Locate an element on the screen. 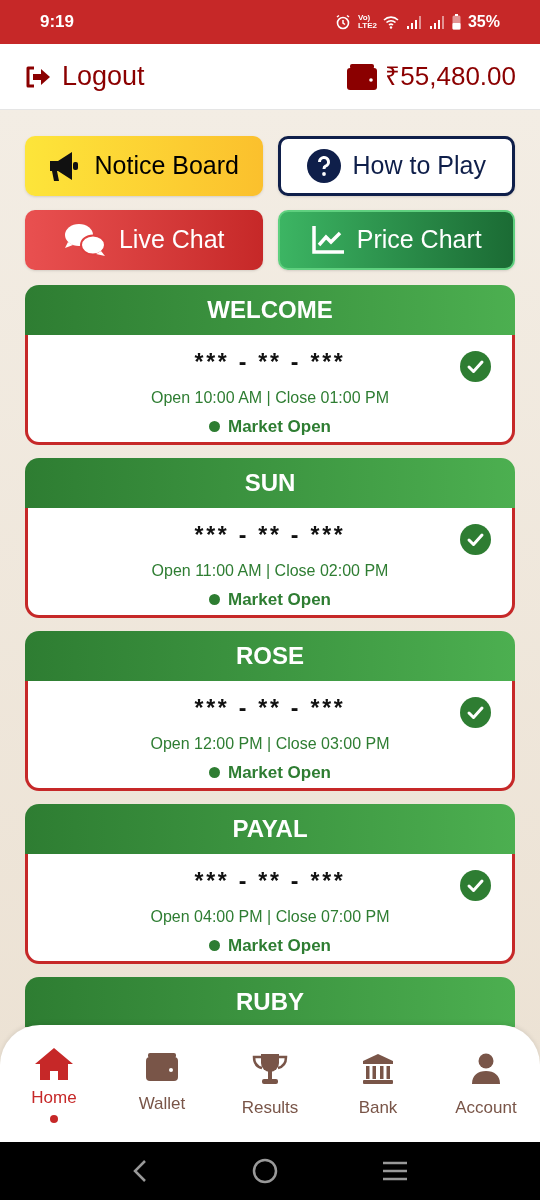  market-card: *** - ** - *** Open 11:00 AM | Close 02:00 PM Market Open is located at coordinates (270, 563).